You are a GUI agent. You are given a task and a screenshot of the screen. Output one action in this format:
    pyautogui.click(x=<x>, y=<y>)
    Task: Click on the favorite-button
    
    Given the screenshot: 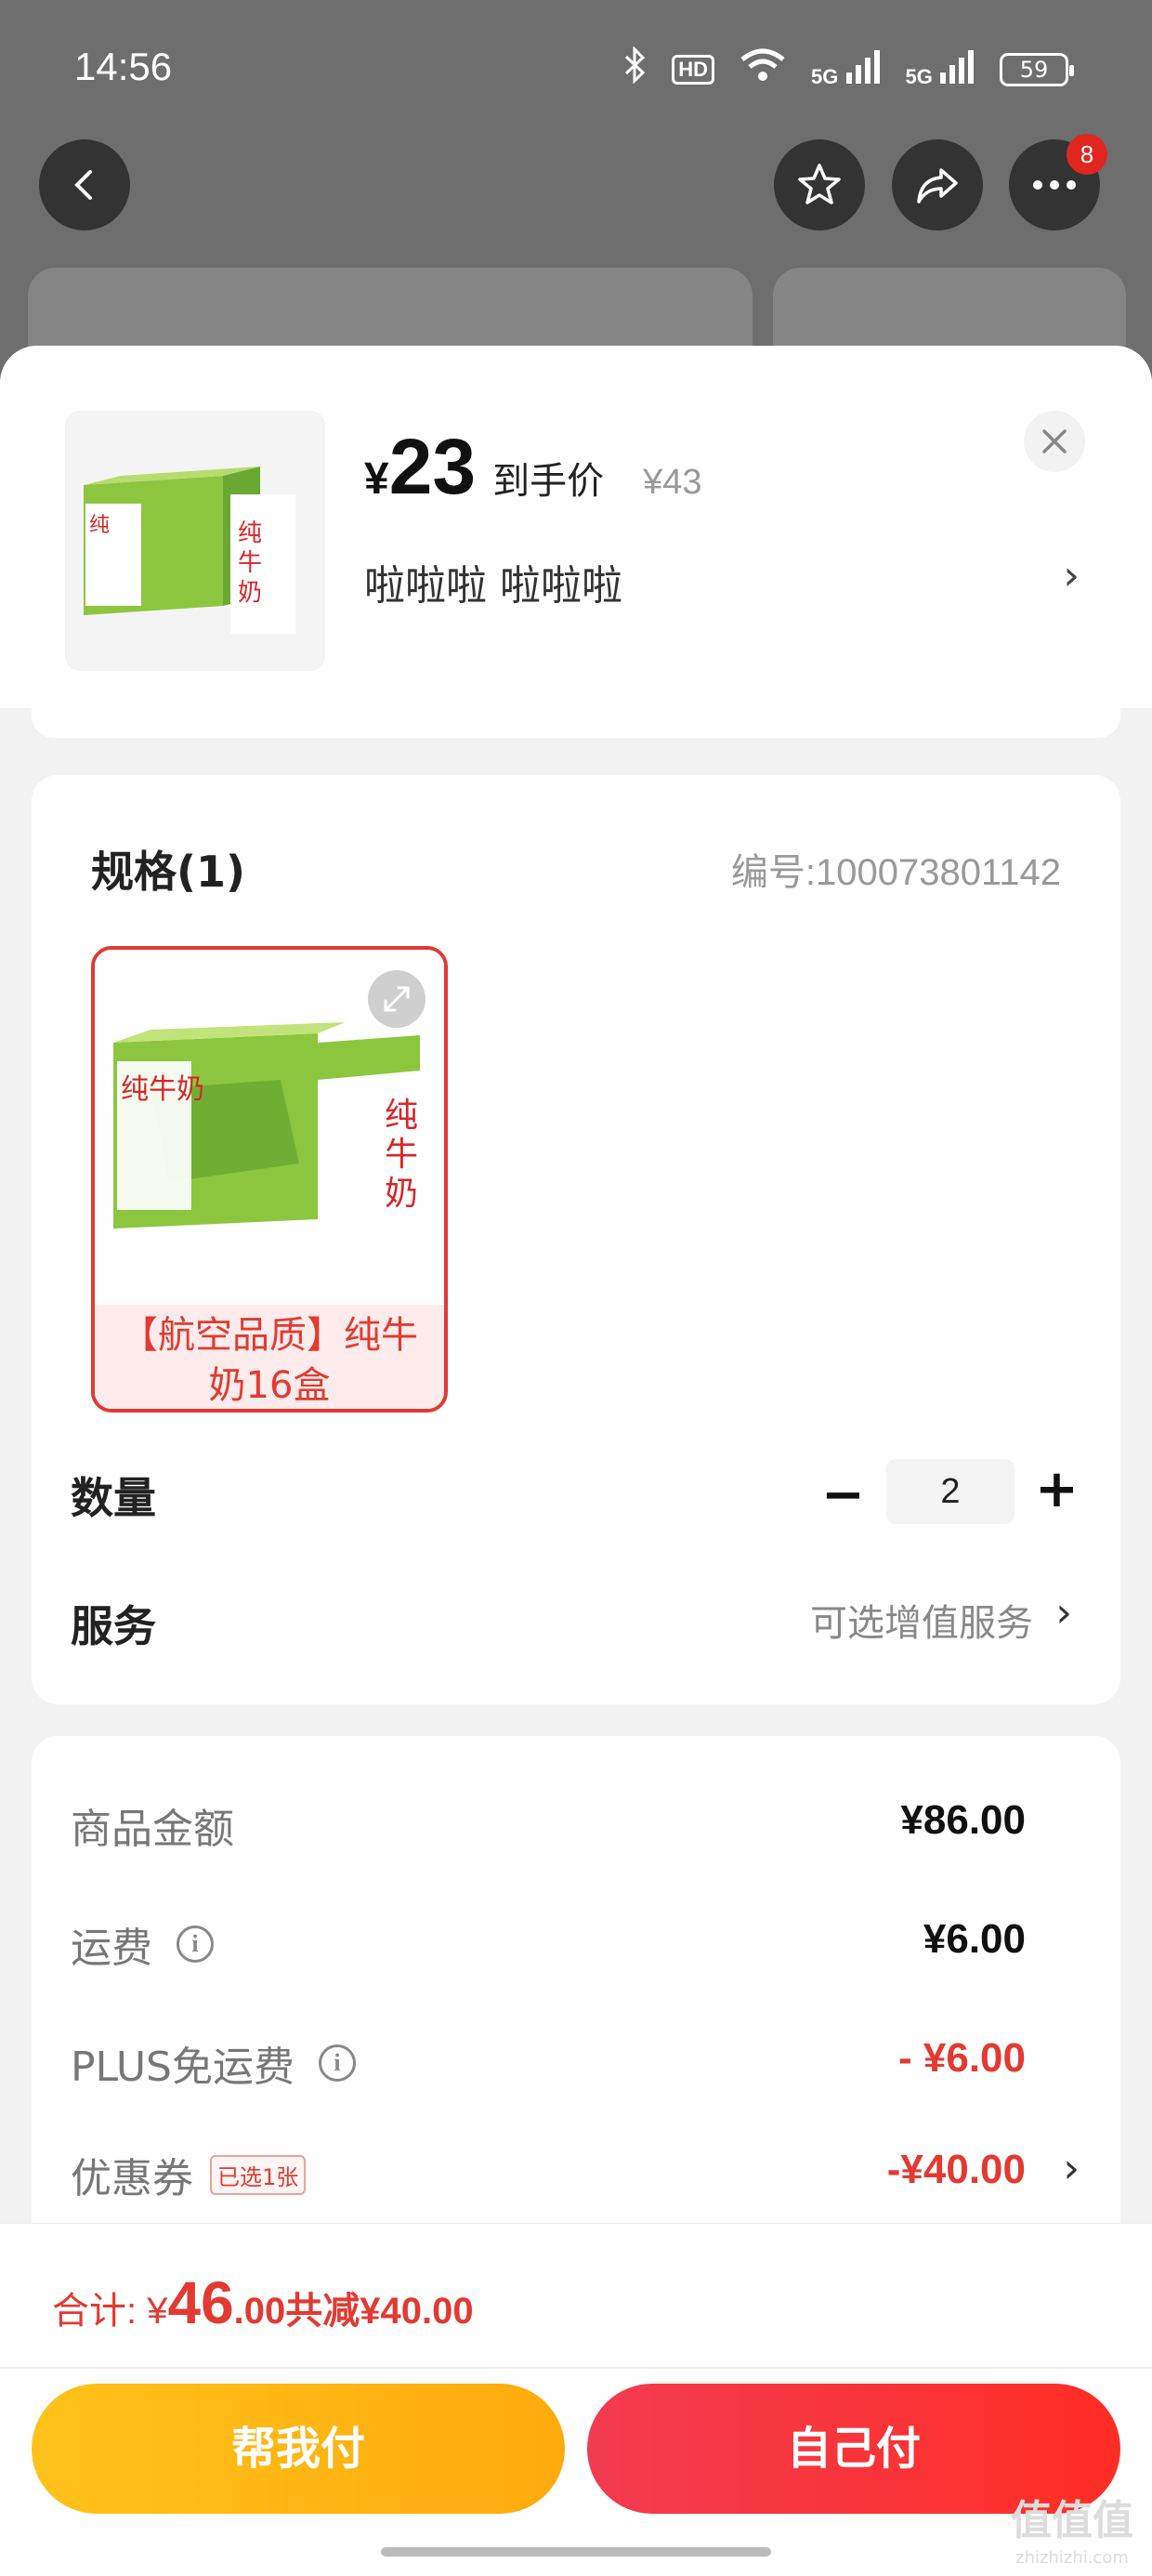 What is the action you would take?
    pyautogui.click(x=819, y=184)
    